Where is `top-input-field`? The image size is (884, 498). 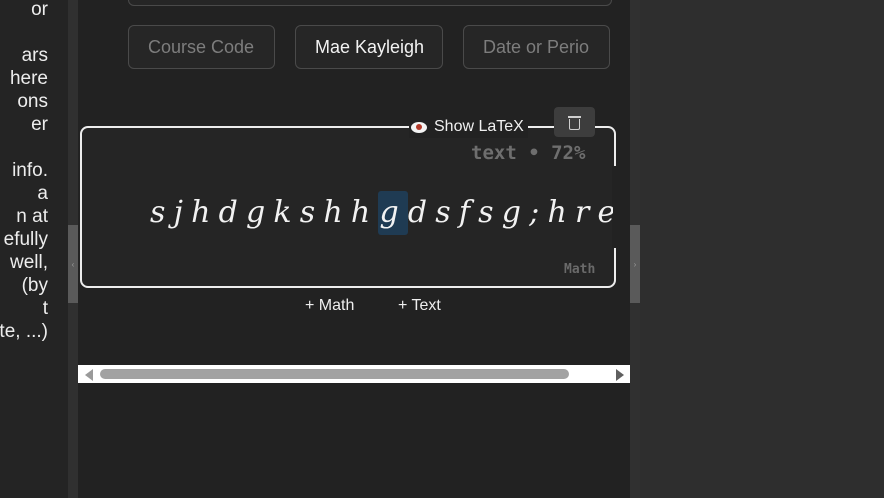 top-input-field is located at coordinates (370, 3).